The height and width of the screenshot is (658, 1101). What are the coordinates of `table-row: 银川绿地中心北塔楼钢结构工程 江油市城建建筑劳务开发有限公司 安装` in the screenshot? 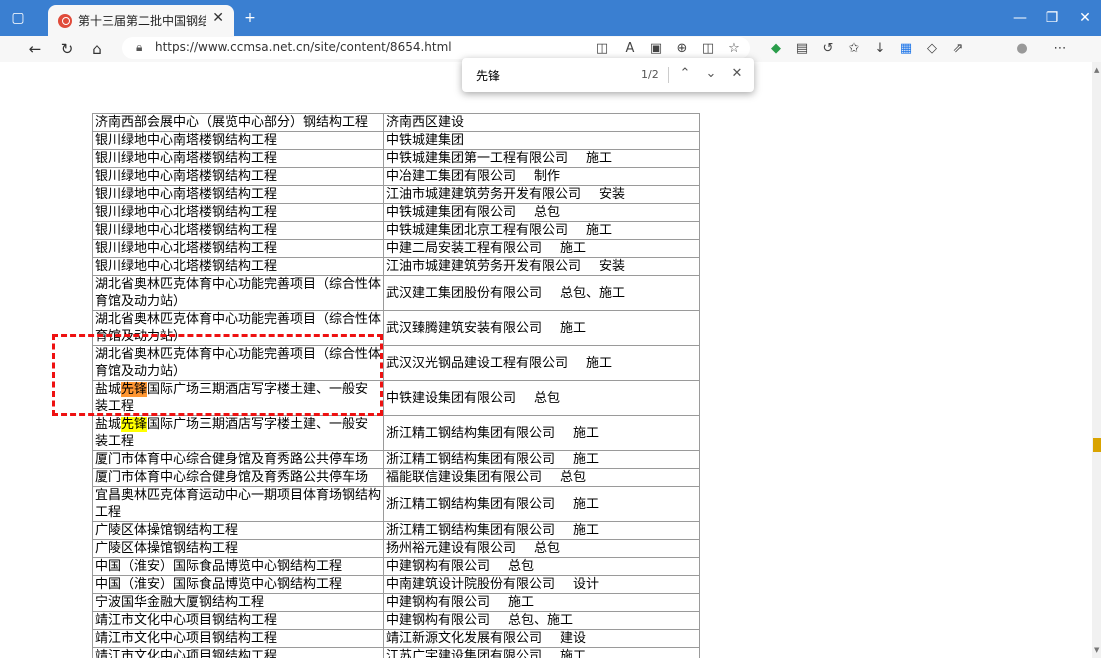 It's located at (396, 266).